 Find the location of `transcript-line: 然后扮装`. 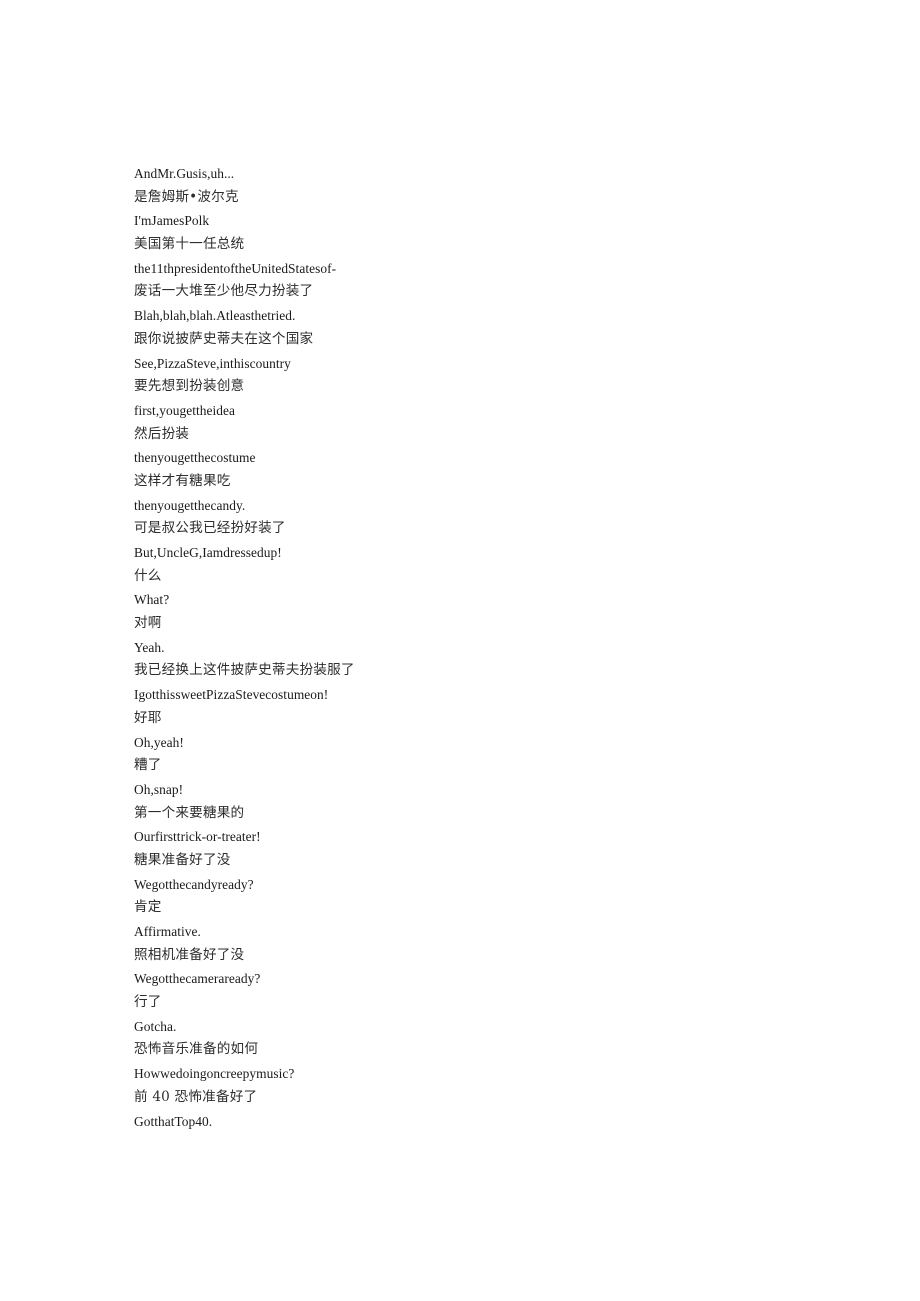

transcript-line: 然后扮装 is located at coordinates (162, 433).